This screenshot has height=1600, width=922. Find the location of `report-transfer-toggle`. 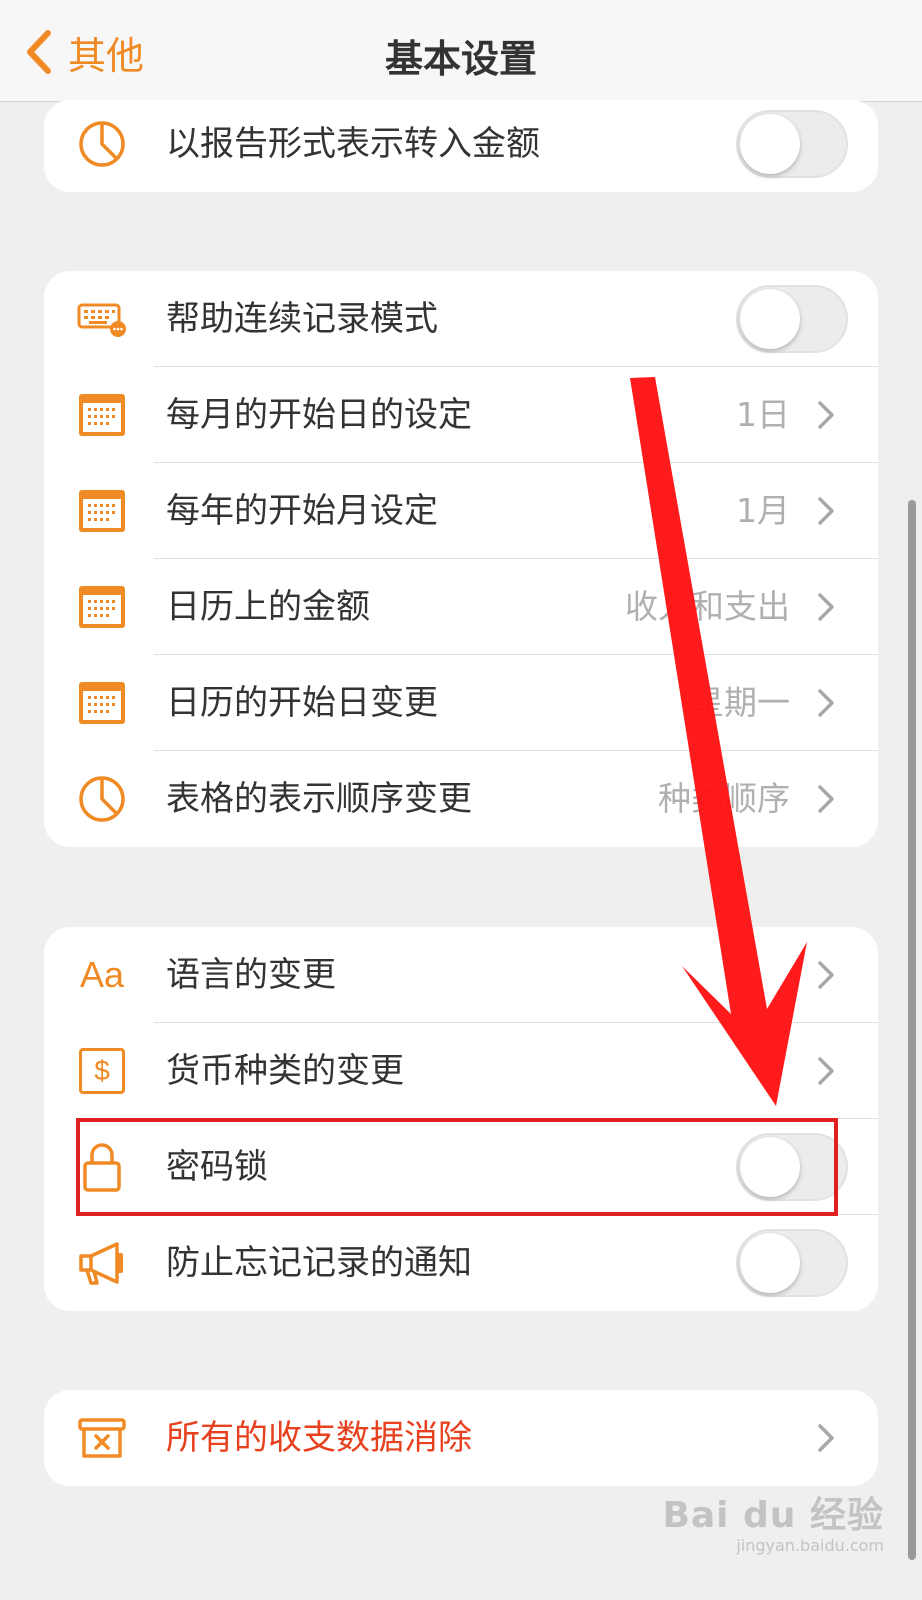

report-transfer-toggle is located at coordinates (792, 144).